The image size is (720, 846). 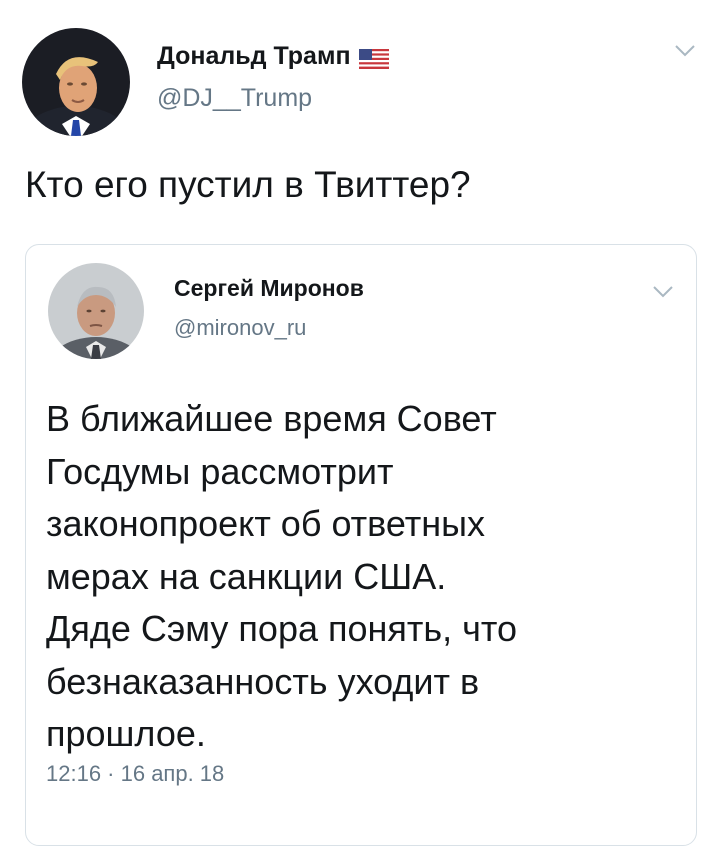 What do you see at coordinates (254, 56) in the screenshot?
I see `outer-author-name: Дональд Трамп` at bounding box center [254, 56].